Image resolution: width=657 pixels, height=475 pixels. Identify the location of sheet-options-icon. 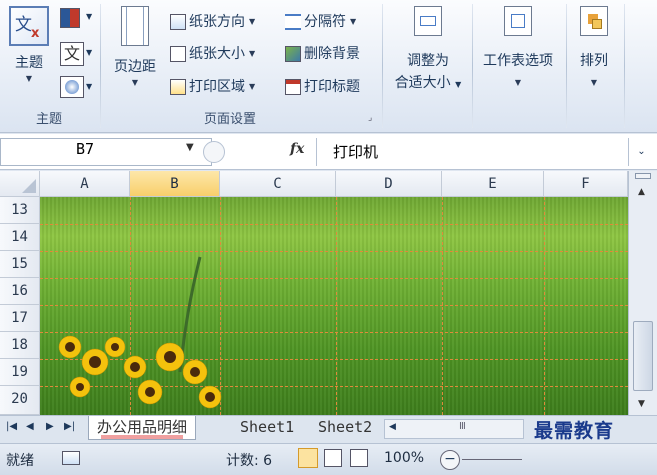
(518, 21).